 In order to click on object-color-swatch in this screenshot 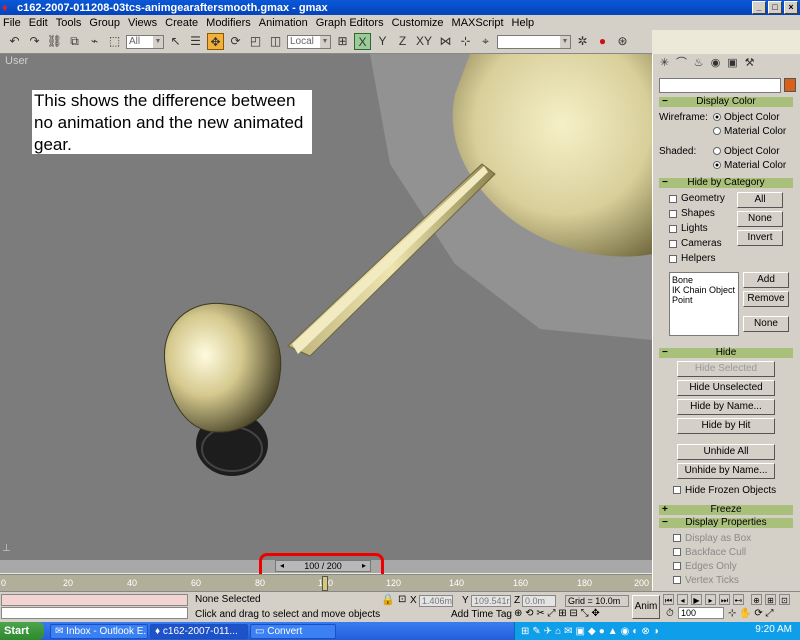, I will do `click(790, 85)`.